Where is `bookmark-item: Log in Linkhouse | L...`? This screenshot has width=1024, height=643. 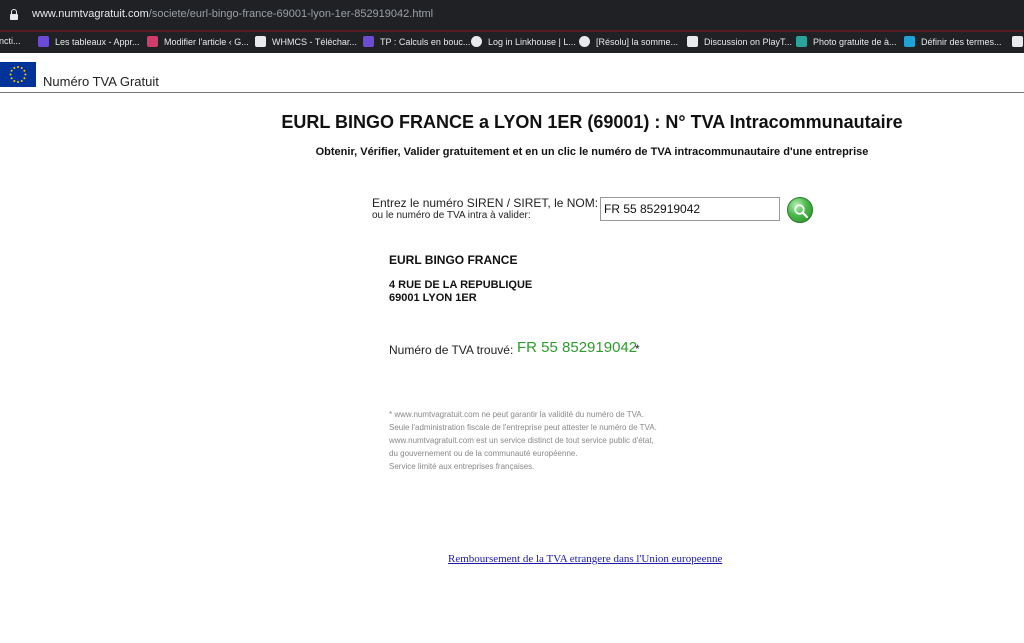 bookmark-item: Log in Linkhouse | L... is located at coordinates (523, 41).